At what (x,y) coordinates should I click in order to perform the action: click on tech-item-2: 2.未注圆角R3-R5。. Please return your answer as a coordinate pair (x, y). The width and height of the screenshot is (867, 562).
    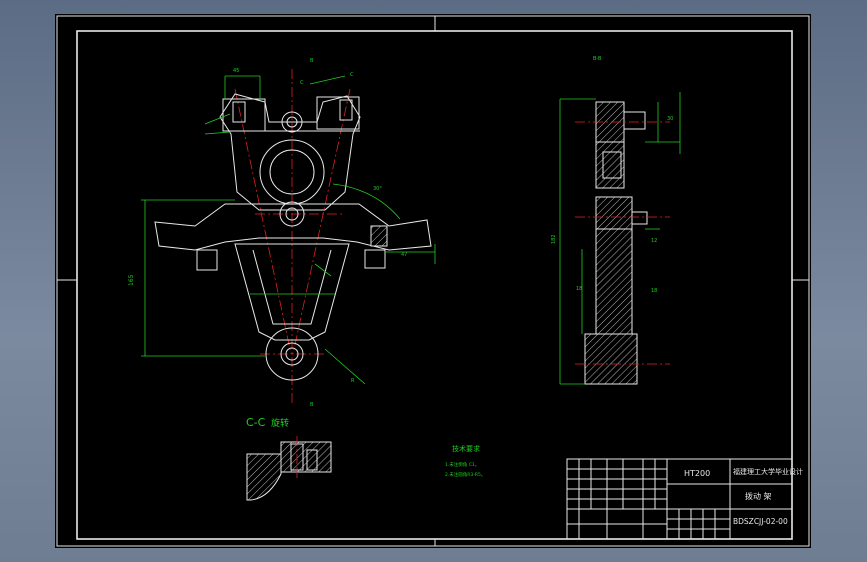
    Looking at the image, I should click on (465, 474).